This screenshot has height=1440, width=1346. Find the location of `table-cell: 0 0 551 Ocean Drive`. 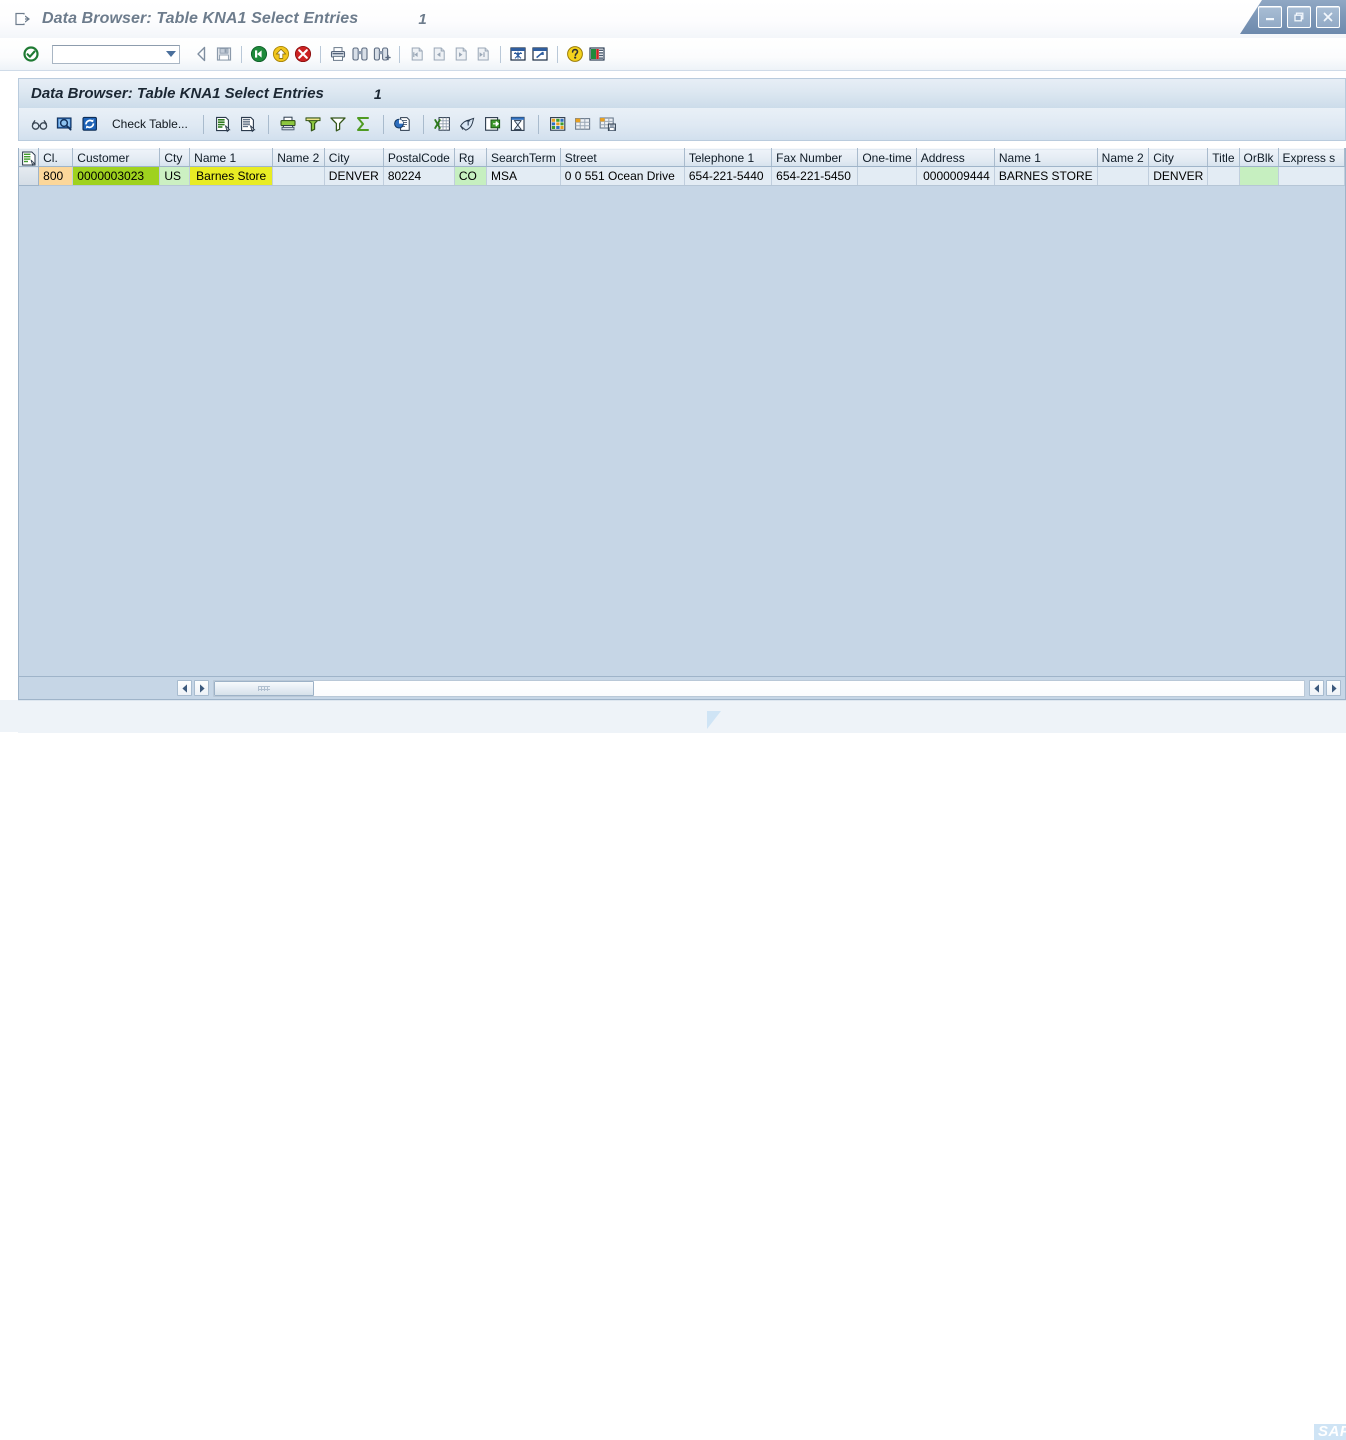

table-cell: 0 0 551 Ocean Drive is located at coordinates (622, 176).